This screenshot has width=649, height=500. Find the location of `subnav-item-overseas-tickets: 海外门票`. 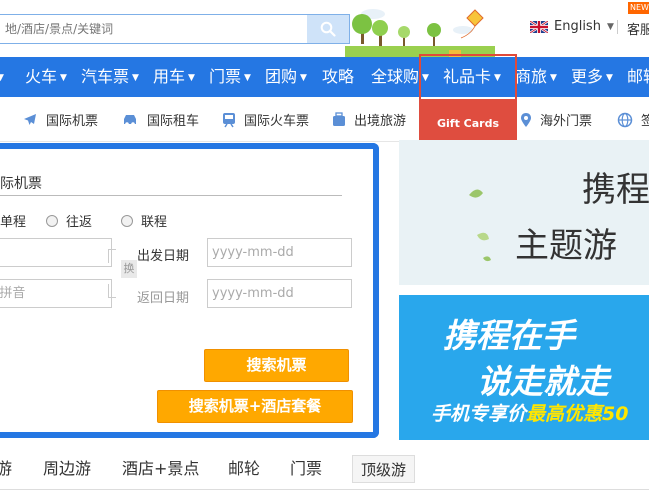

subnav-item-overseas-tickets: 海外门票 is located at coordinates (556, 119).